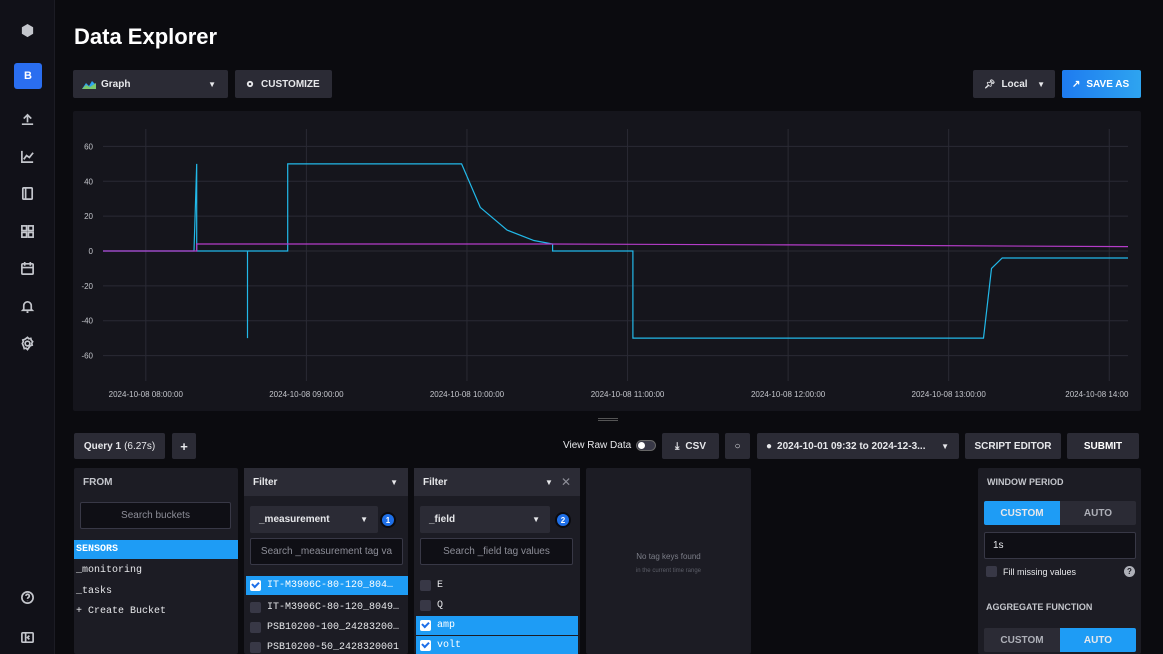 This screenshot has width=1163, height=654. What do you see at coordinates (440, 585) in the screenshot?
I see `tag-value-label: E` at bounding box center [440, 585].